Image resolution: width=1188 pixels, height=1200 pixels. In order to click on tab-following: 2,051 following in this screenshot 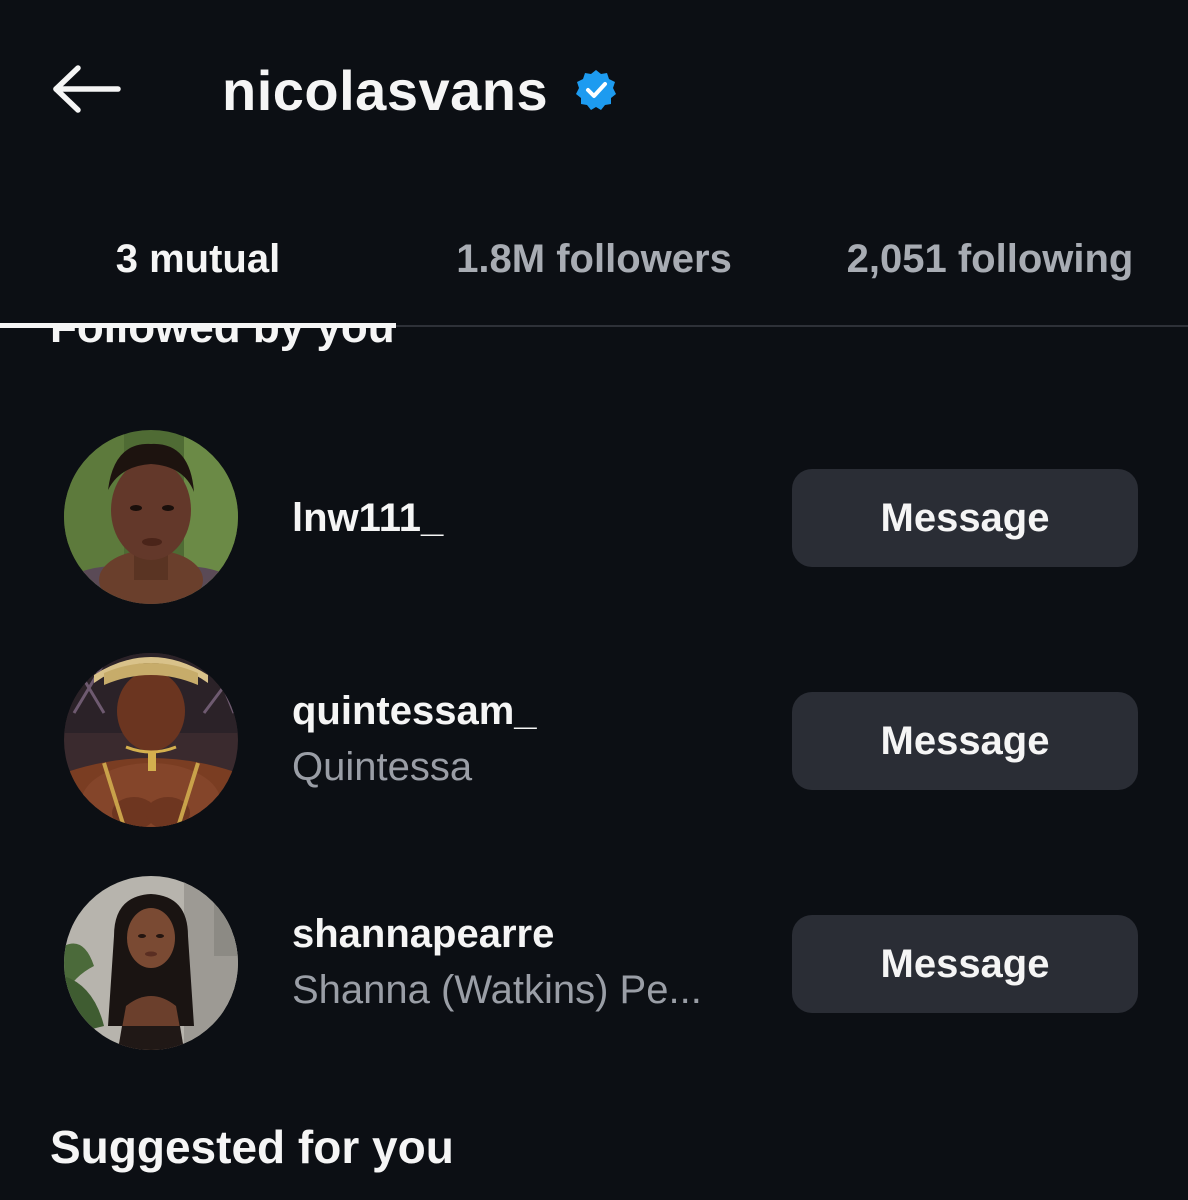, I will do `click(990, 259)`.